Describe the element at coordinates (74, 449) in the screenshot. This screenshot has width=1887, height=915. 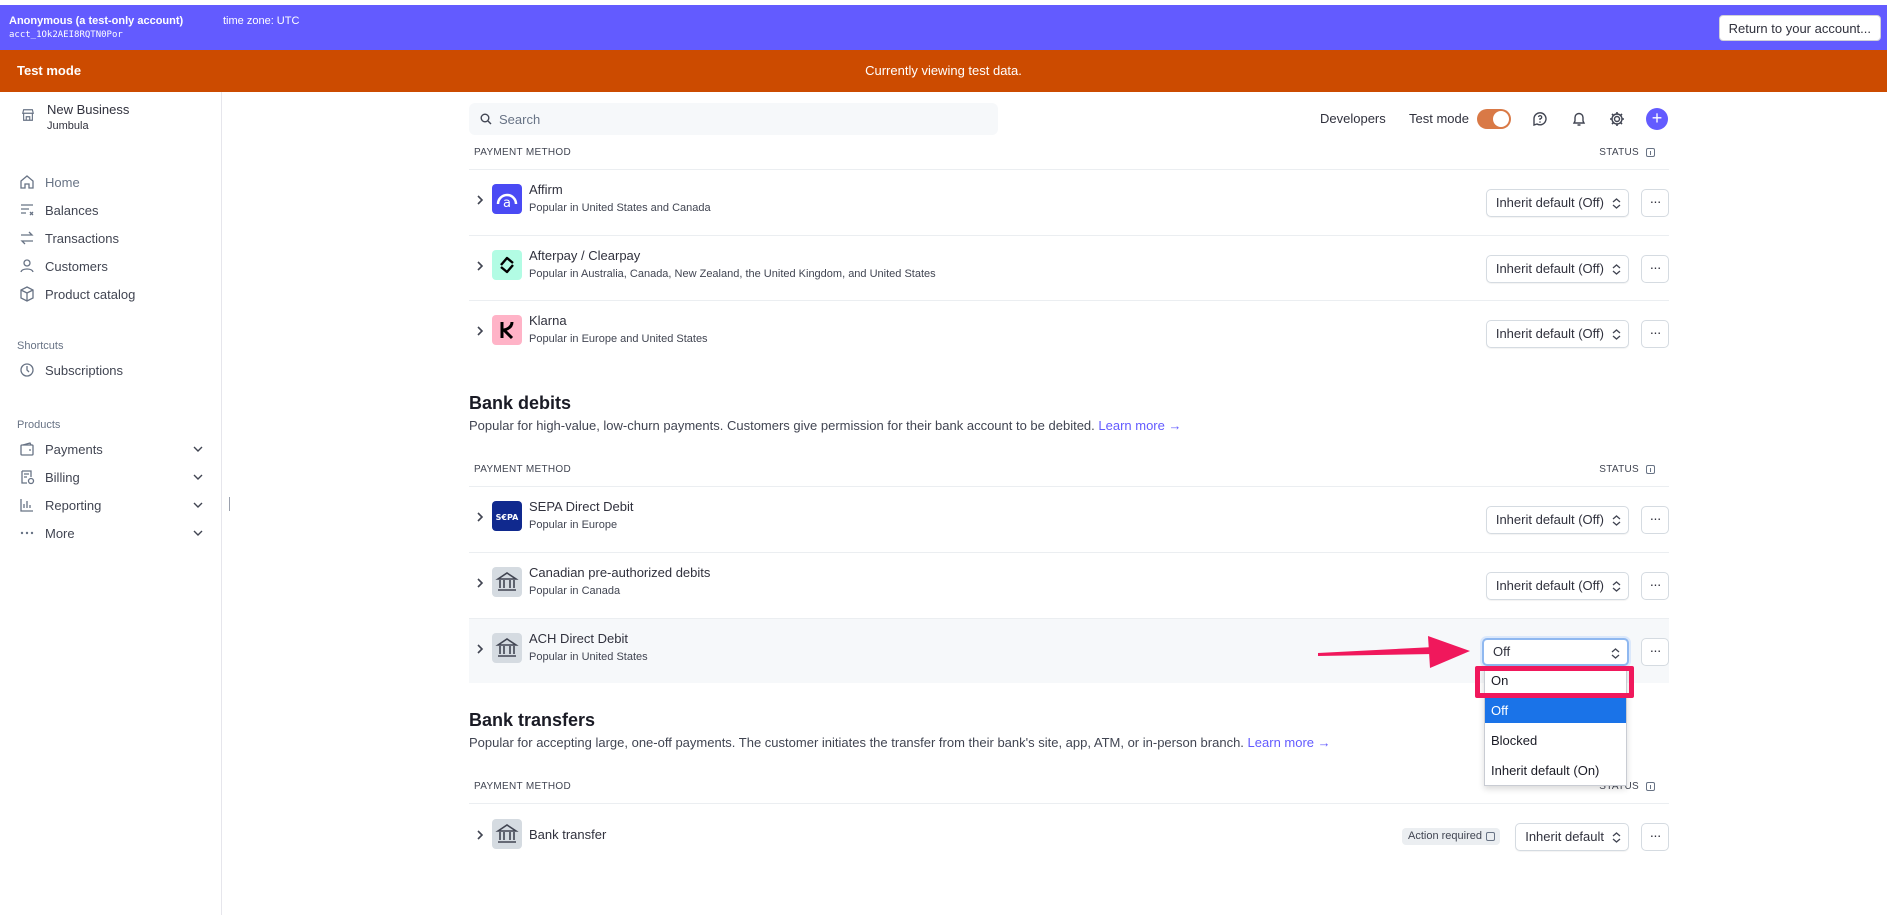
I see `sidebar-item-label: Payments` at that location.